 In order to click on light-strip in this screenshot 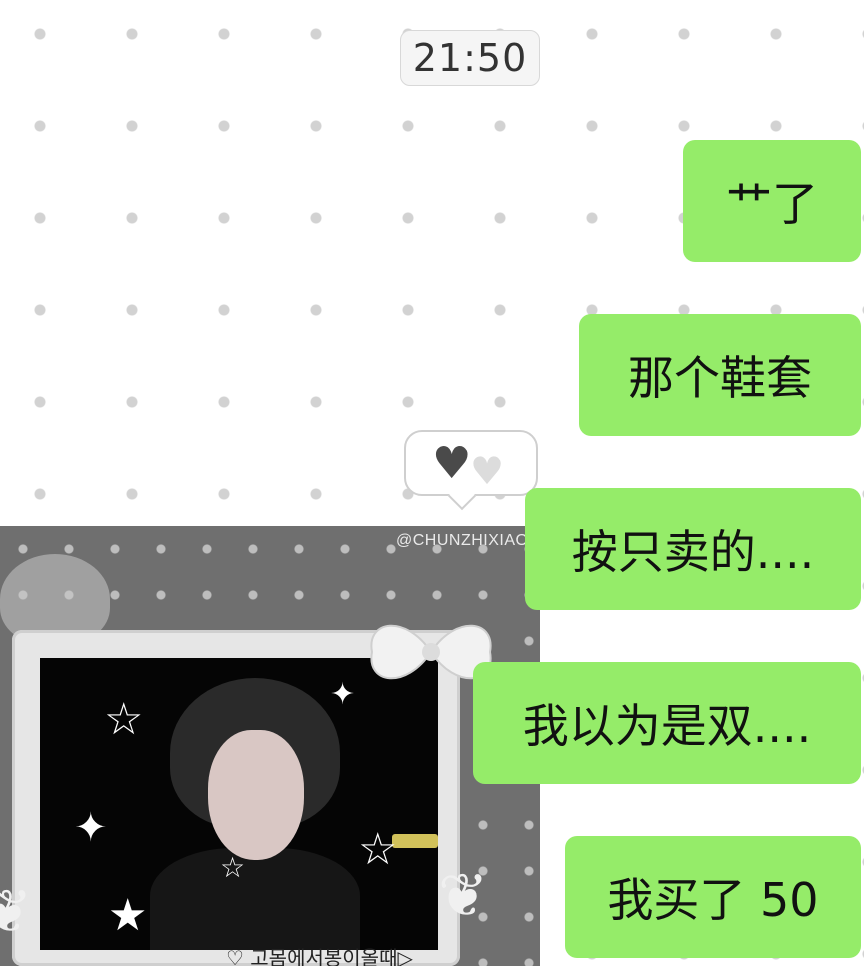, I will do `click(415, 841)`.